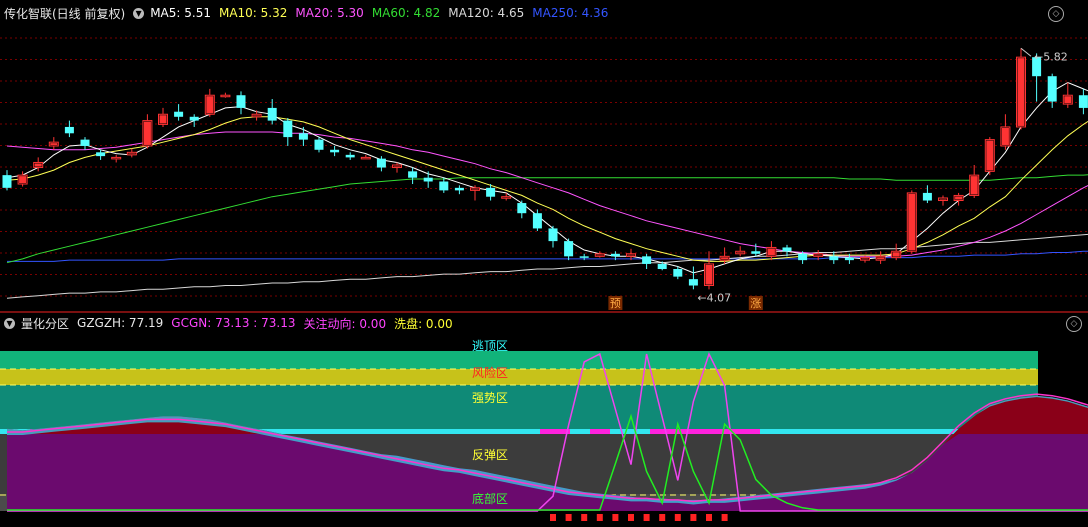 The height and width of the screenshot is (527, 1088). Describe the element at coordinates (490, 498) in the screenshot. I see `zone-label: 底部区` at that location.